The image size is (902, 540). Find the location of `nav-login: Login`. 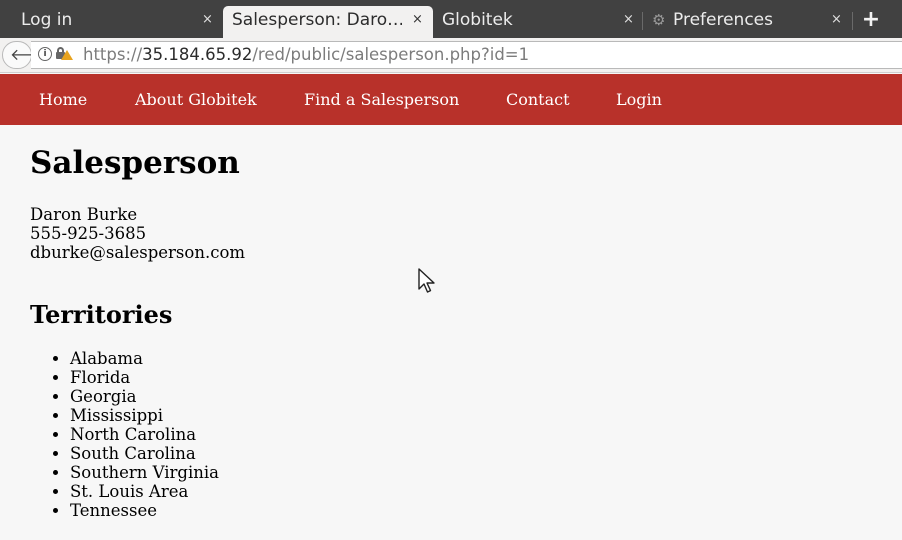

nav-login: Login is located at coordinates (639, 99).